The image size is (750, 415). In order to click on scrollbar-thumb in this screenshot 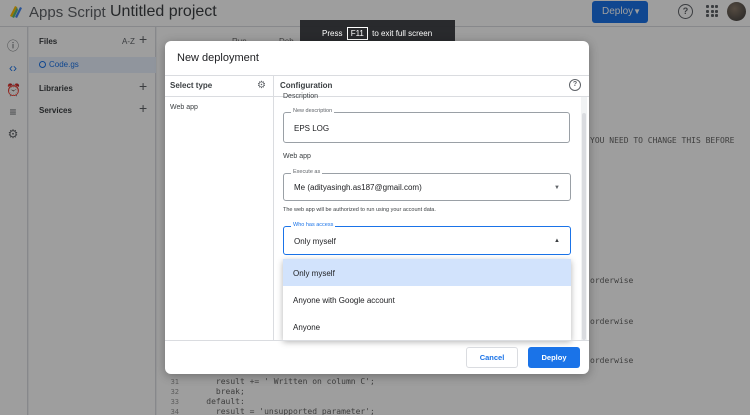, I will do `click(584, 226)`.